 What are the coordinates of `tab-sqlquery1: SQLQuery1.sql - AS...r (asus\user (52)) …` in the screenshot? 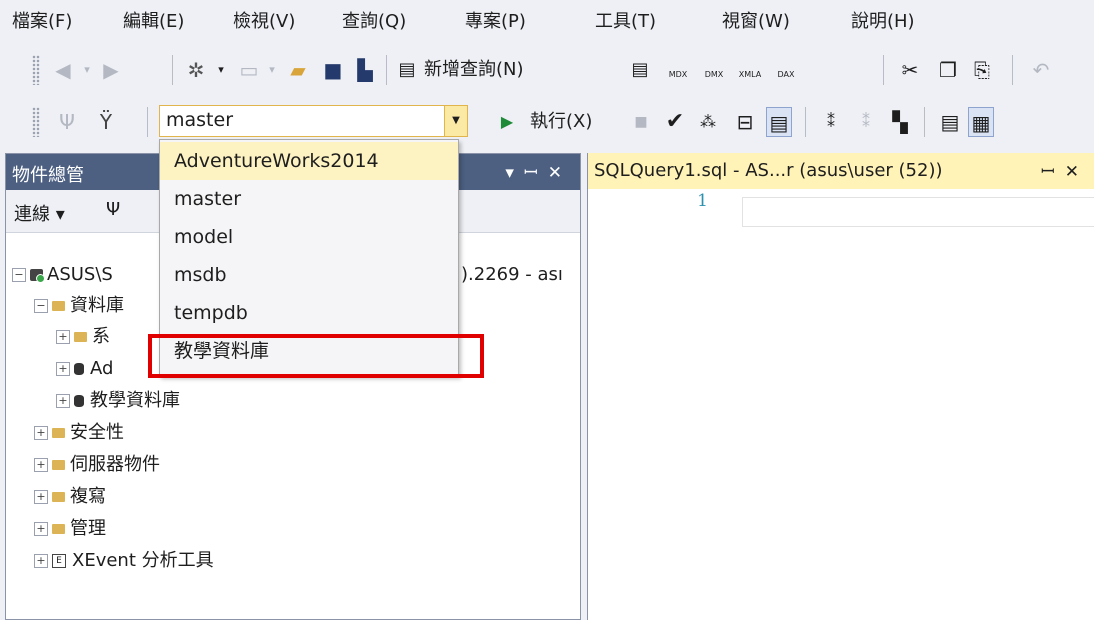 It's located at (841, 171).